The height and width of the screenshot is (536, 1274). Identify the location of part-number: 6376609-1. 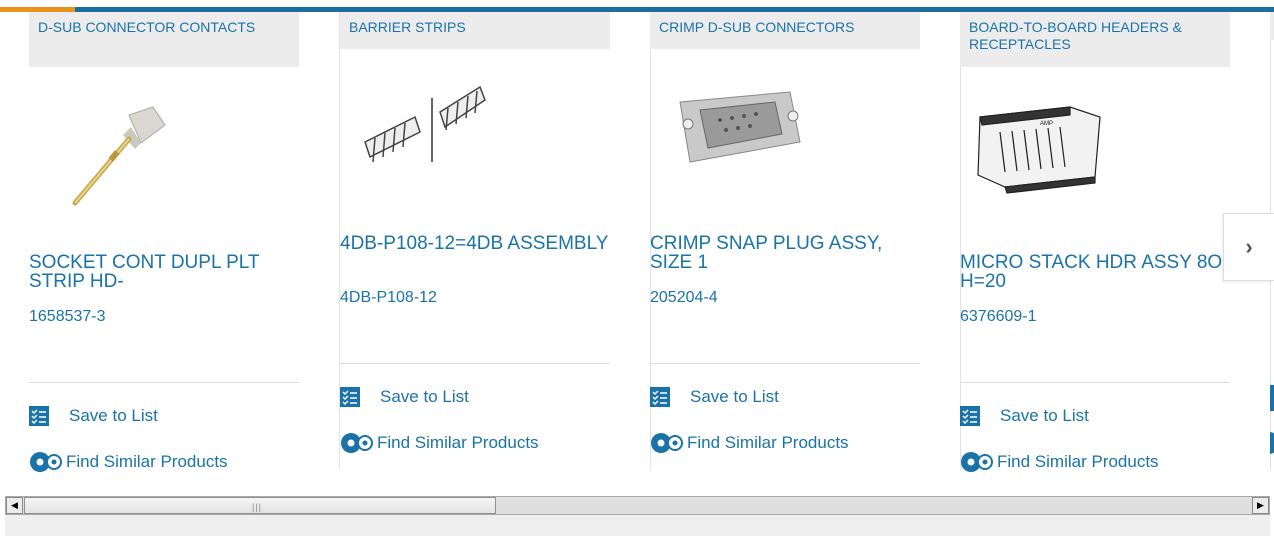
(998, 317).